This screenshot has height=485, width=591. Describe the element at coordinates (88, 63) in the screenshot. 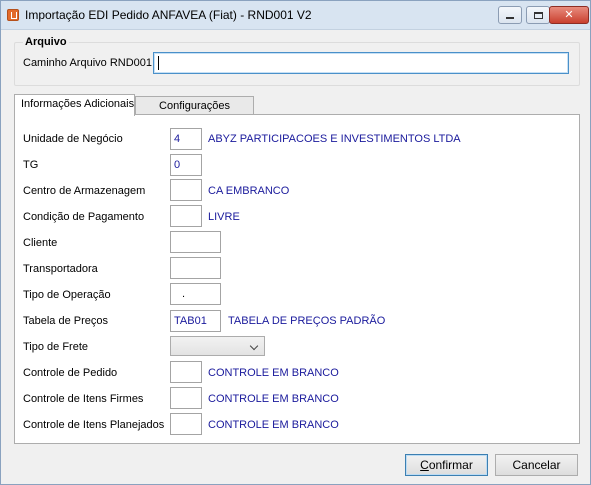

I see `path-label: Caminho Arquivo RND001` at that location.